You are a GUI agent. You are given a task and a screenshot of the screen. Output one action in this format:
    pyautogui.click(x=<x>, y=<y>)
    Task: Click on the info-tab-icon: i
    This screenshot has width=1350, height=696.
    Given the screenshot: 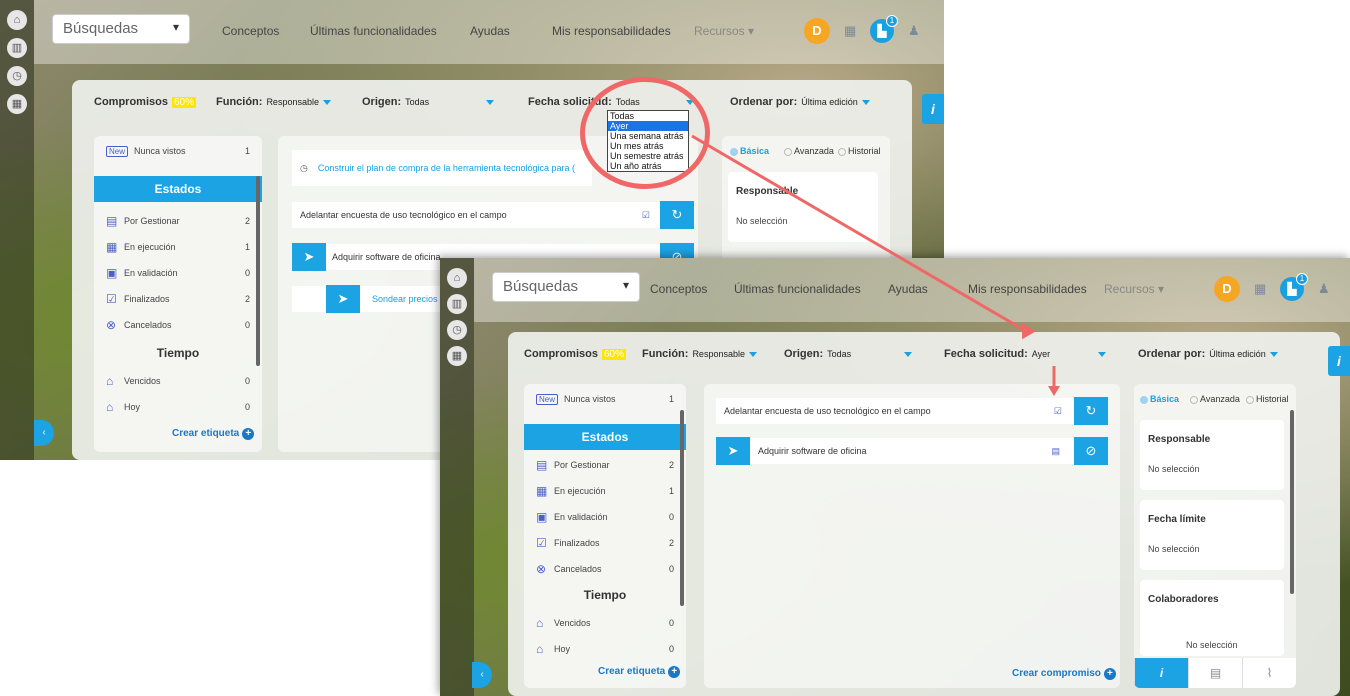 What is the action you would take?
    pyautogui.click(x=1161, y=673)
    